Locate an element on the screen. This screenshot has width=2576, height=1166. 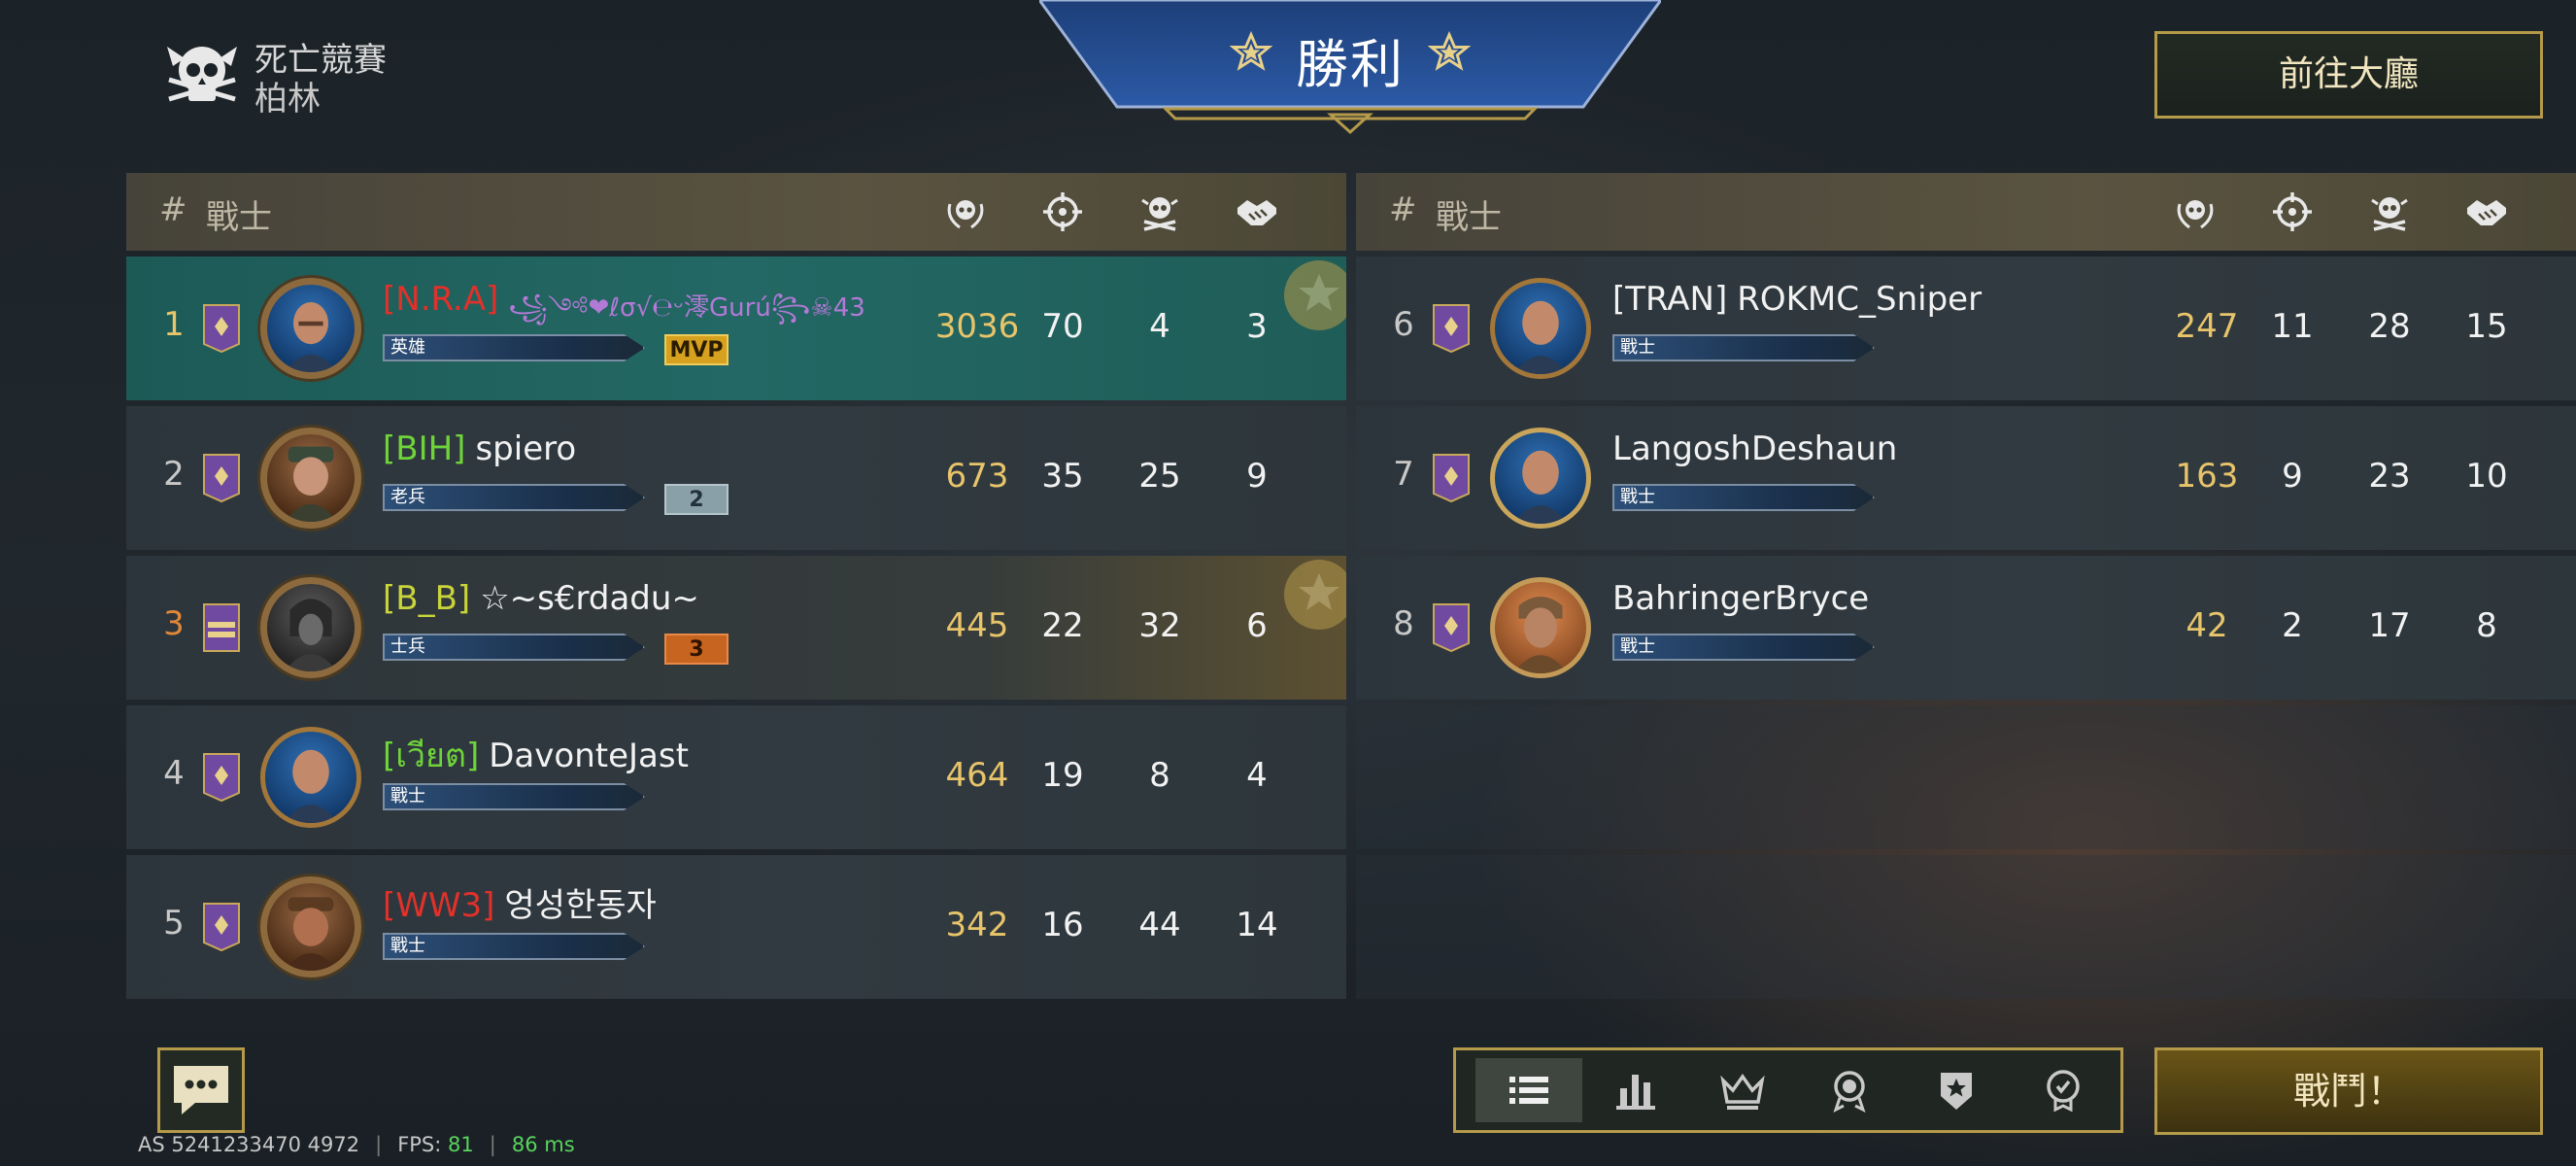
player-name: LangoshDeshaun is located at coordinates (1754, 448).